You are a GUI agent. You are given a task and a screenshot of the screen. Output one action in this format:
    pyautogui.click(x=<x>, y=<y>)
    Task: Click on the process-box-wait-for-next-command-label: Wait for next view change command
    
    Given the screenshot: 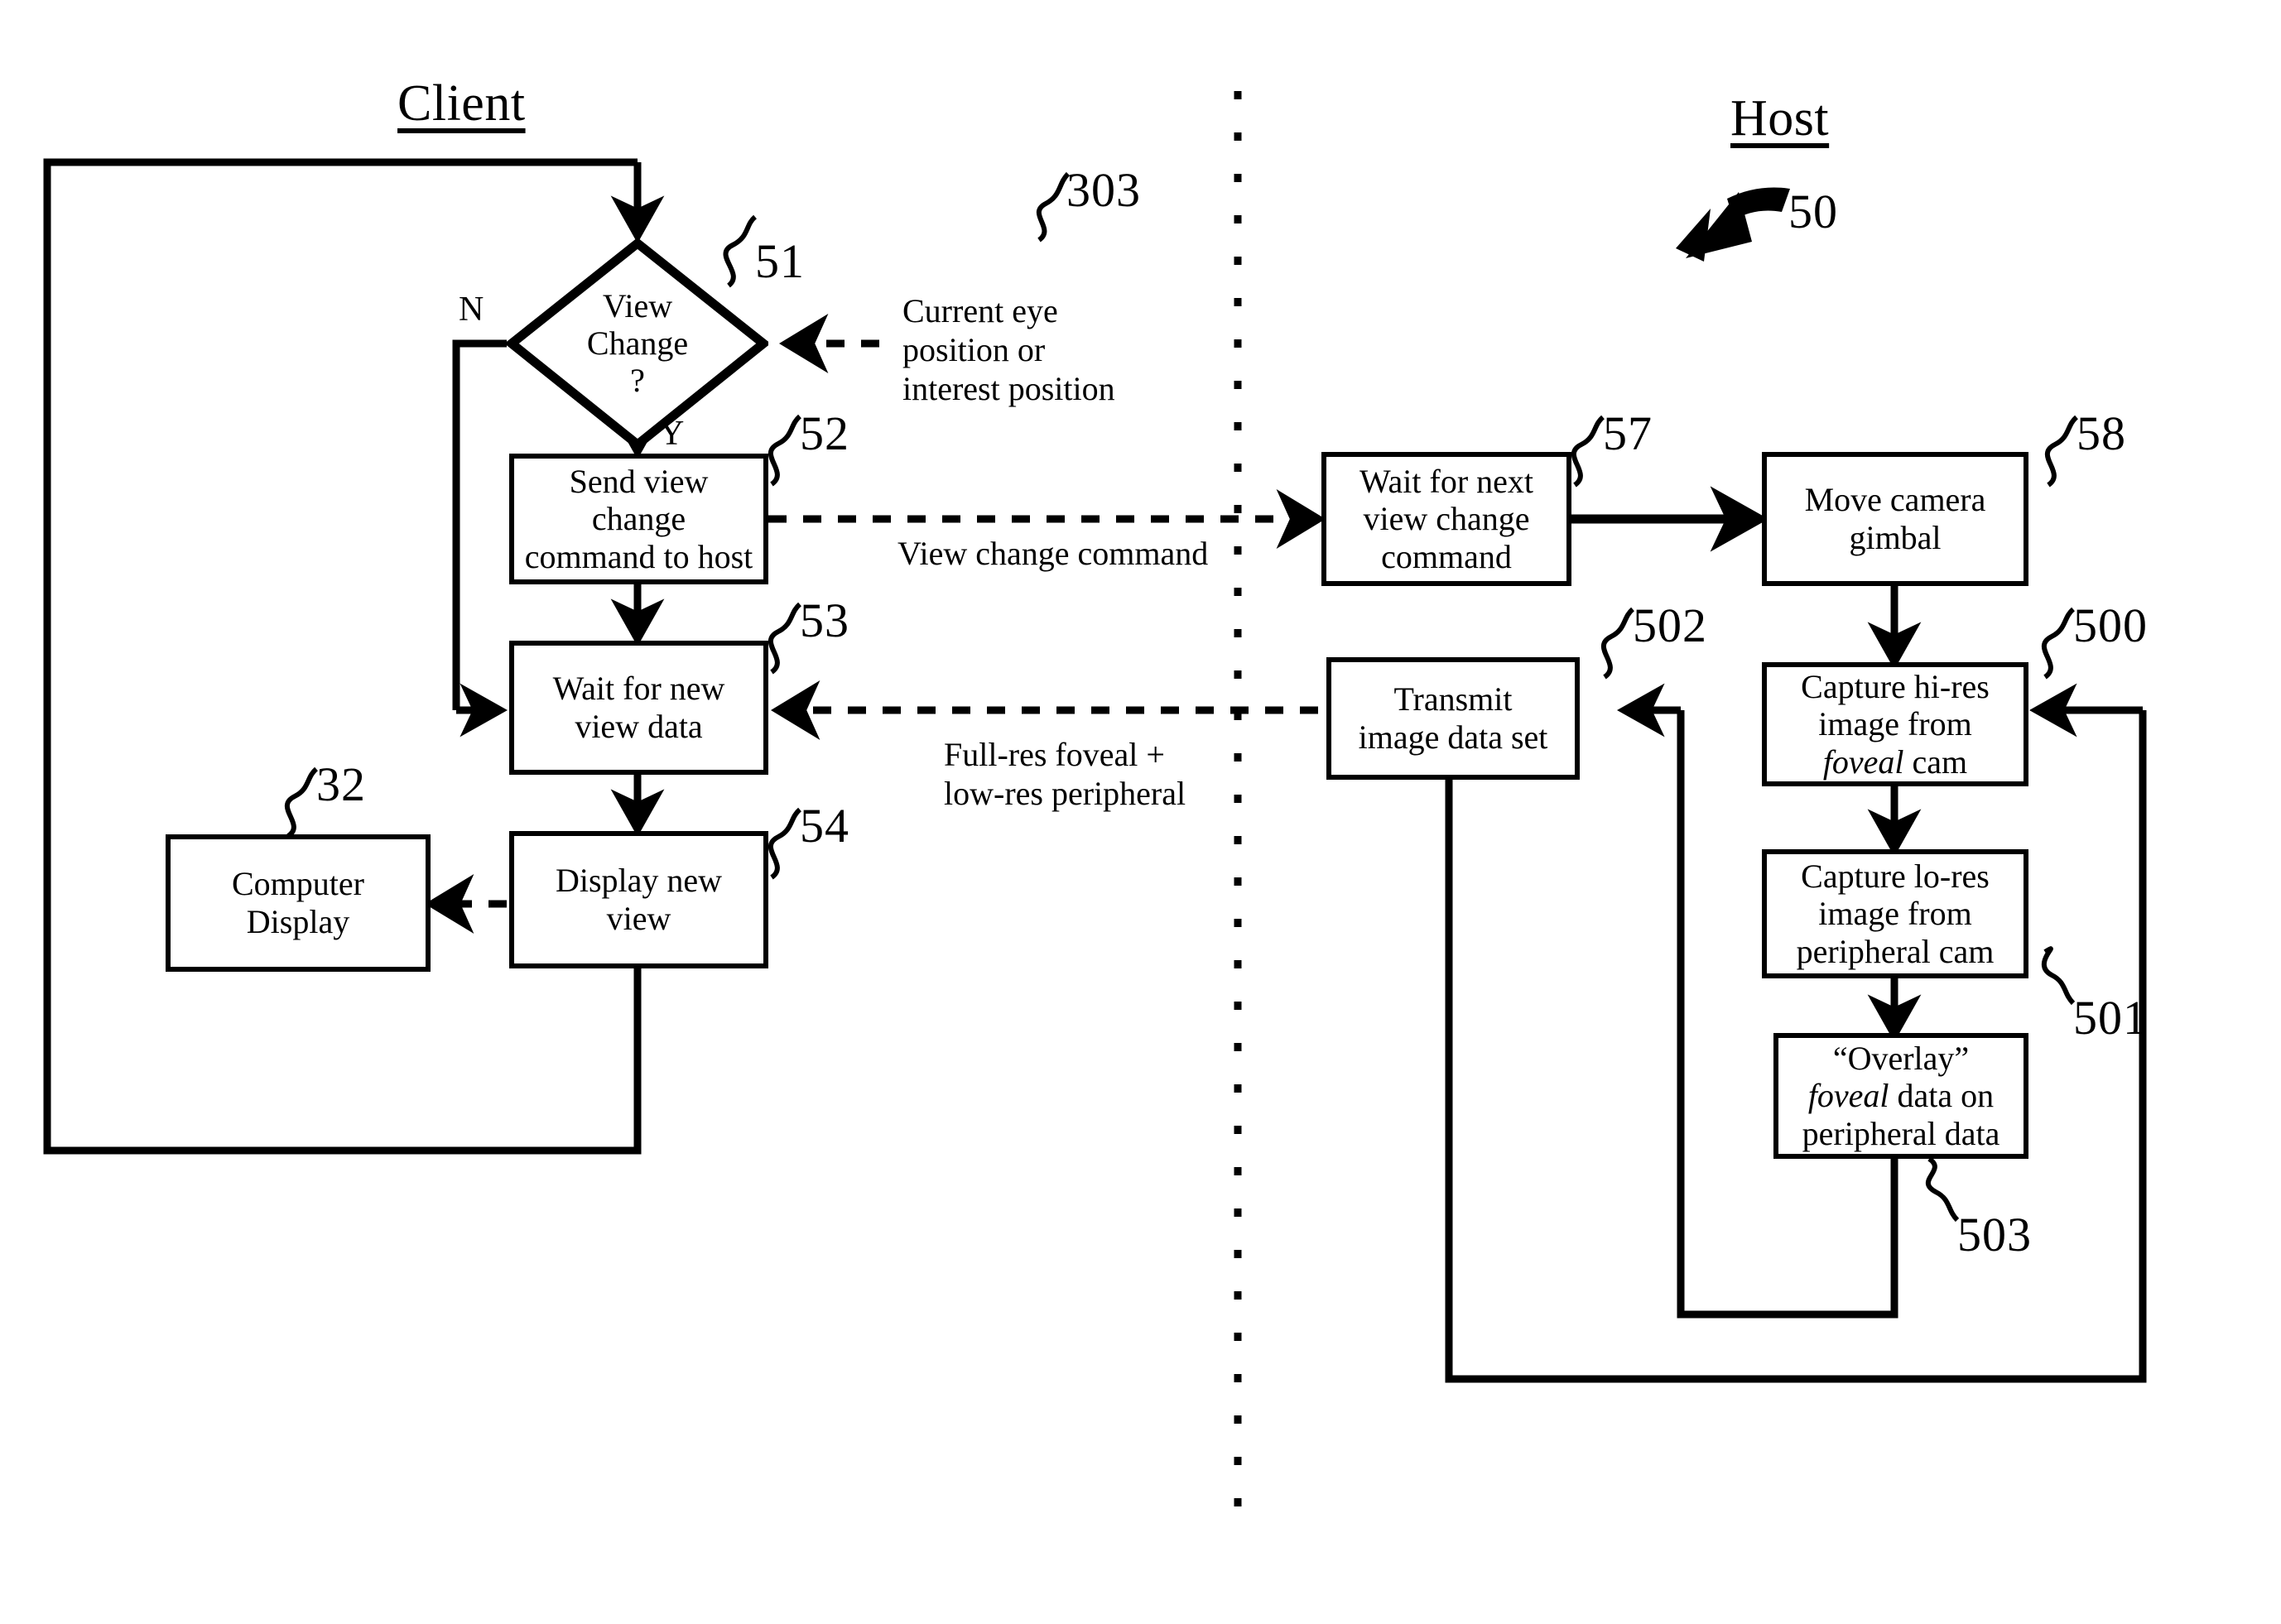 What is the action you would take?
    pyautogui.click(x=1446, y=518)
    